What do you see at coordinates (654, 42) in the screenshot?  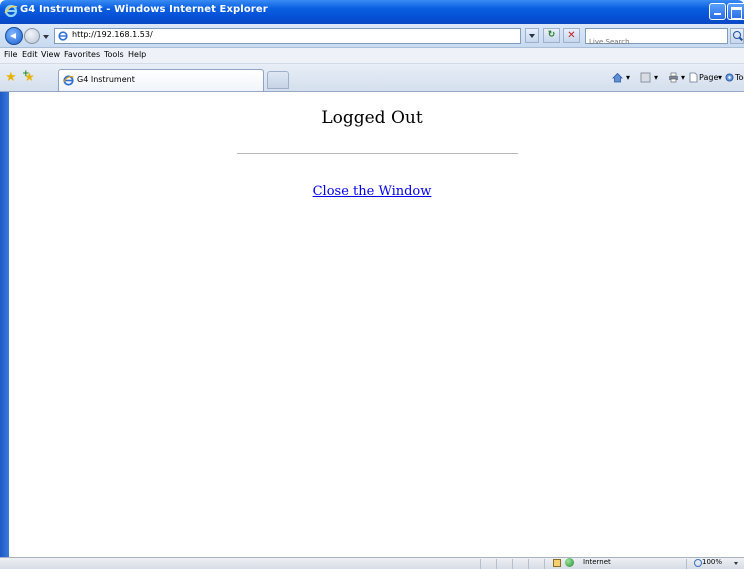 I see `search-input` at bounding box center [654, 42].